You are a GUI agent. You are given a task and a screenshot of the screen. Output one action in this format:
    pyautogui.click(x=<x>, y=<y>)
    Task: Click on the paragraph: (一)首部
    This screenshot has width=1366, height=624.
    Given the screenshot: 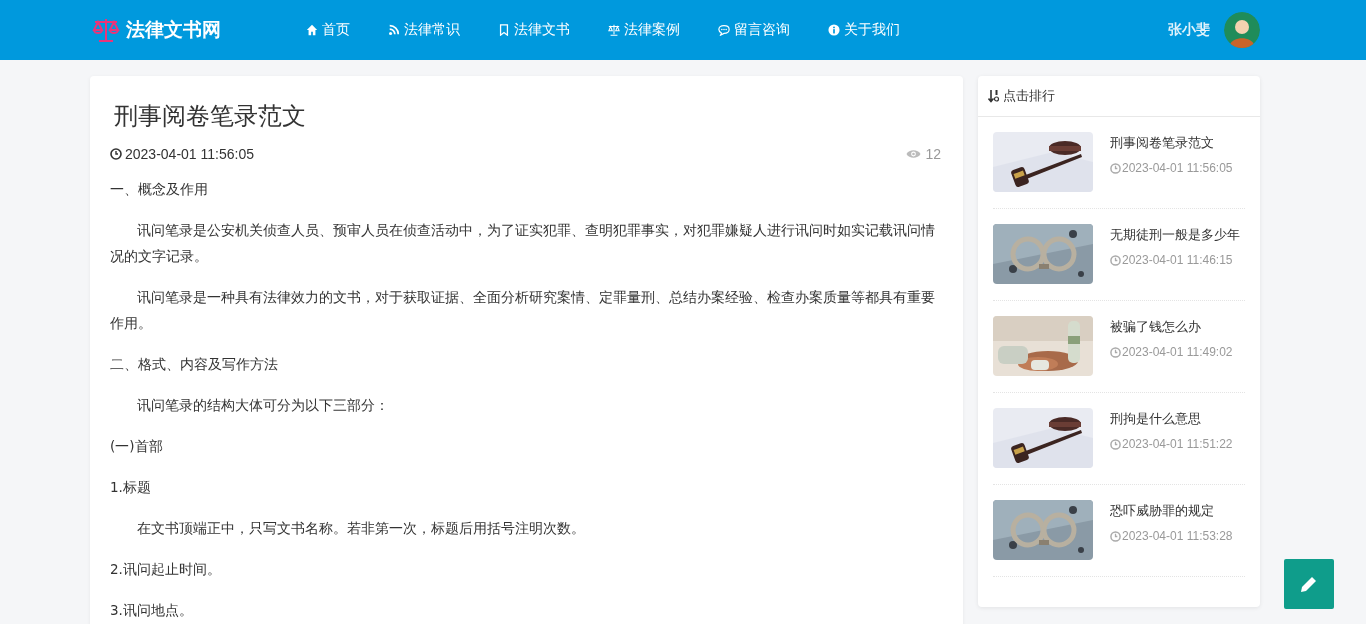 What is the action you would take?
    pyautogui.click(x=137, y=446)
    